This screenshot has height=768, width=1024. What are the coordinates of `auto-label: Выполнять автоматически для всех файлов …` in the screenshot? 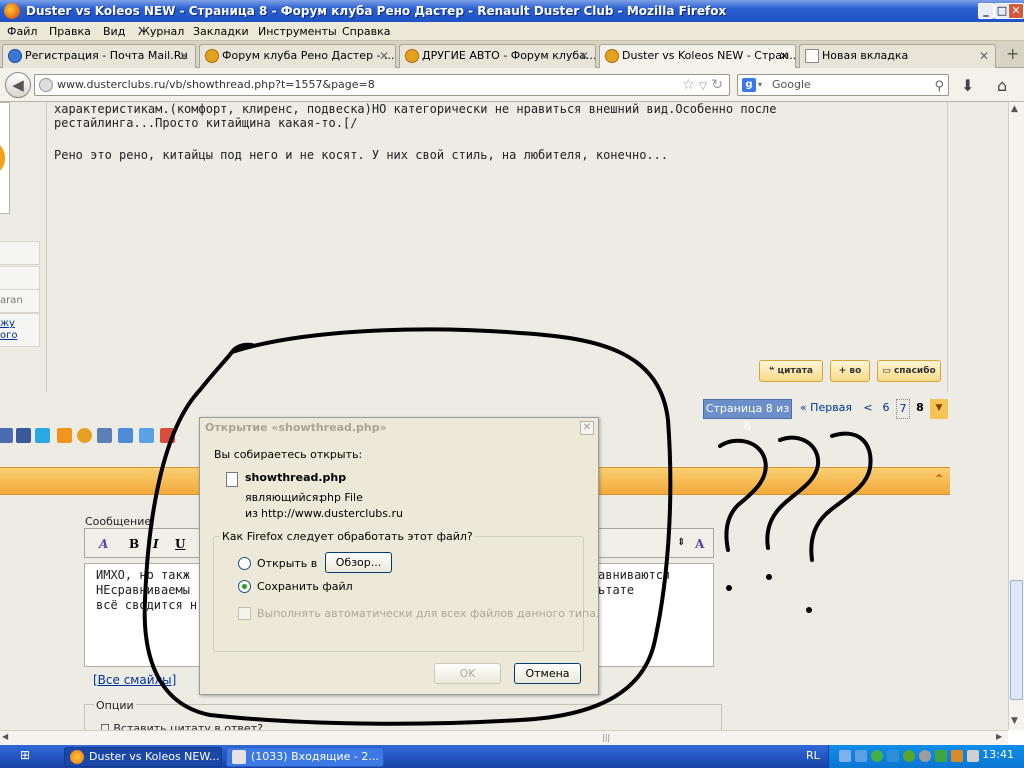 It's located at (428, 613).